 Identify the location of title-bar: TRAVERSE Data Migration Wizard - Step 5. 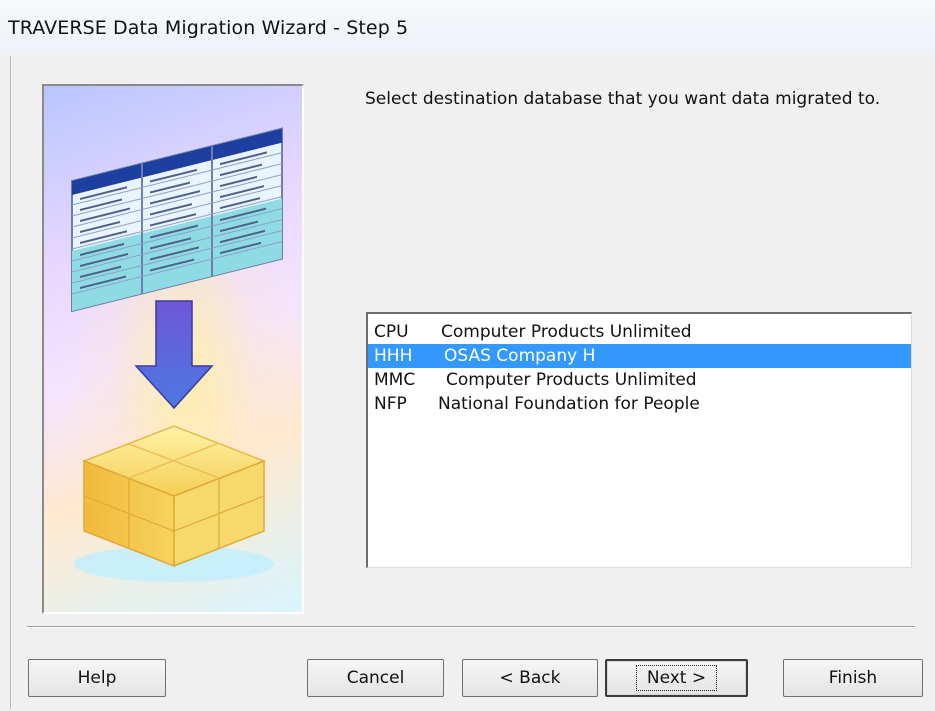
(467, 27).